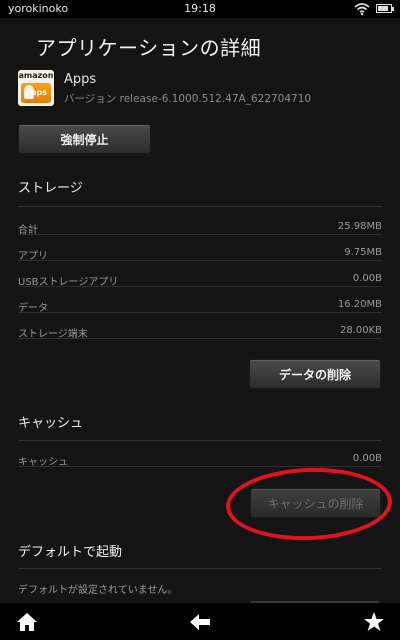 The height and width of the screenshot is (640, 400). What do you see at coordinates (360, 330) in the screenshot?
I see `storage-row-value: 28.00KB` at bounding box center [360, 330].